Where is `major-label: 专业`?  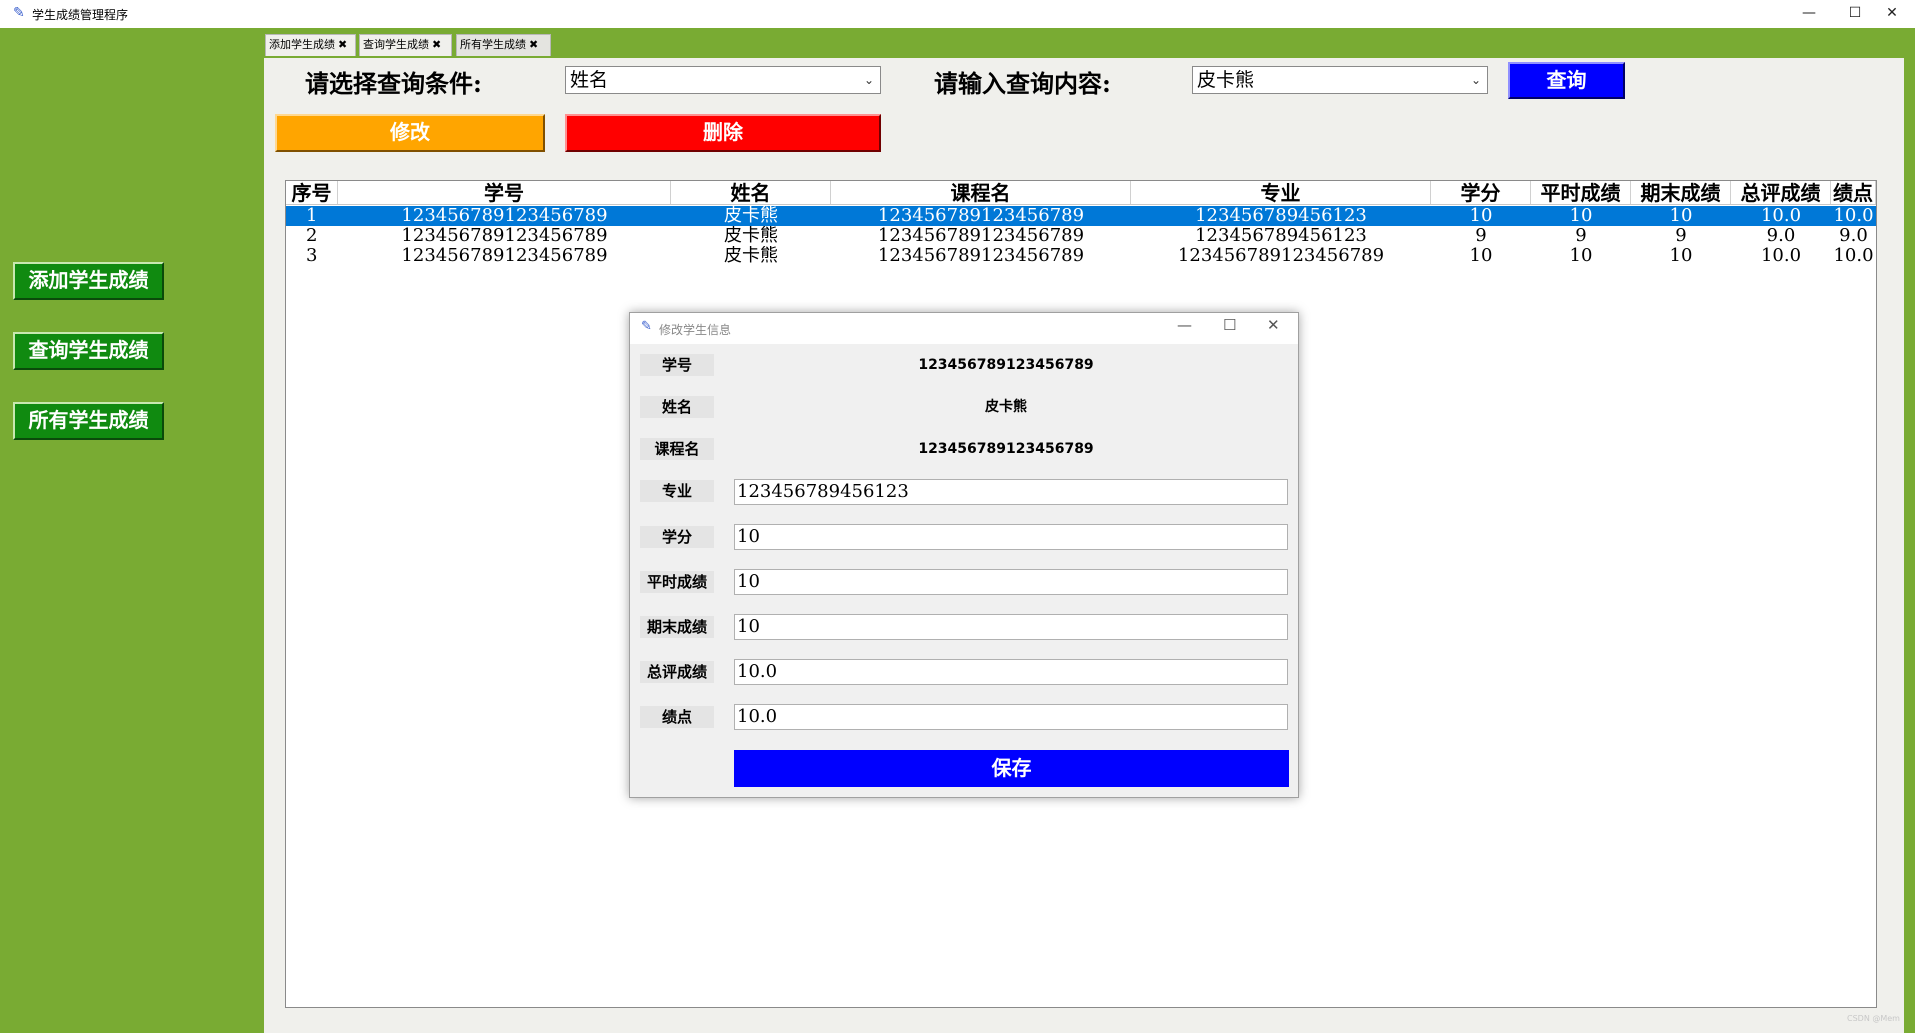 major-label: 专业 is located at coordinates (677, 491).